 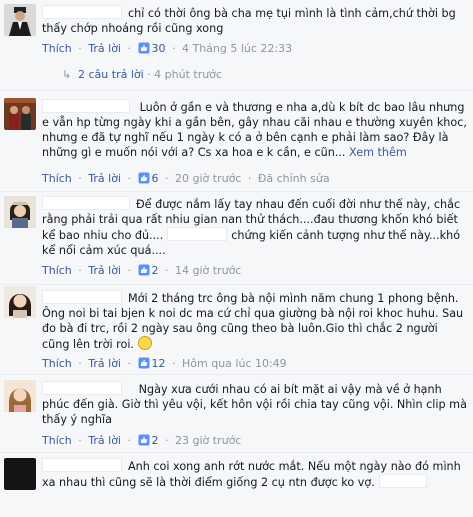 I want to click on see-more-link: Xem thêm, so click(x=378, y=152).